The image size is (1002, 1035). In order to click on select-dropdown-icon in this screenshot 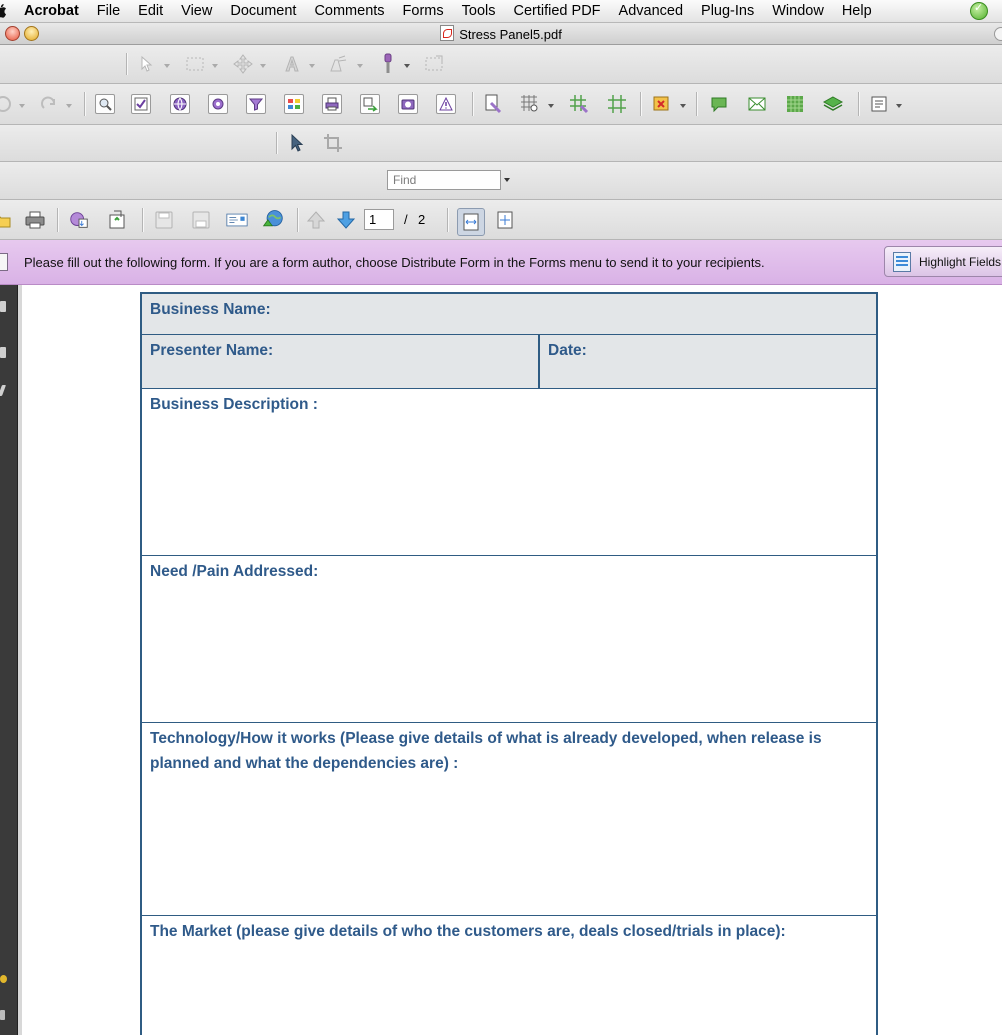, I will do `click(167, 66)`.